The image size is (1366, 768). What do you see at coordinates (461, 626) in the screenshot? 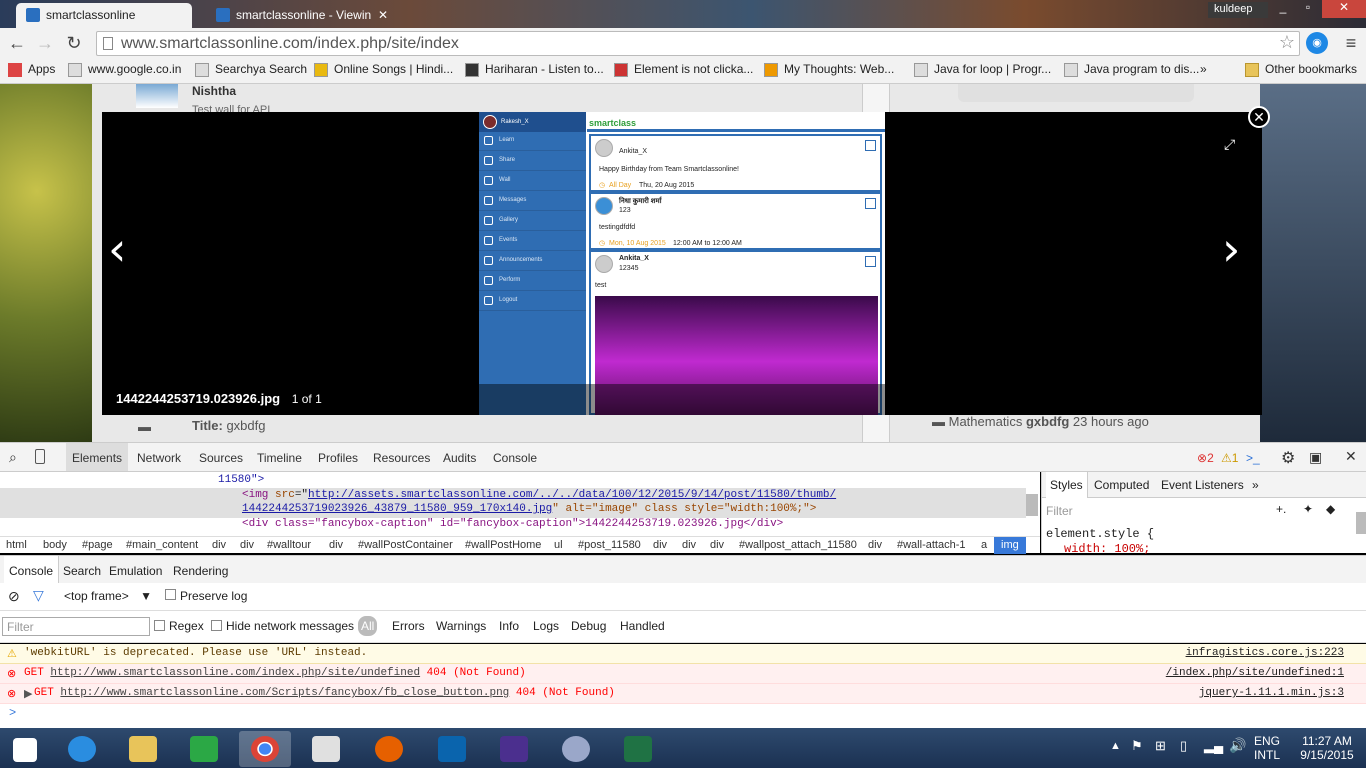
I see `level-warnings: Warnings` at bounding box center [461, 626].